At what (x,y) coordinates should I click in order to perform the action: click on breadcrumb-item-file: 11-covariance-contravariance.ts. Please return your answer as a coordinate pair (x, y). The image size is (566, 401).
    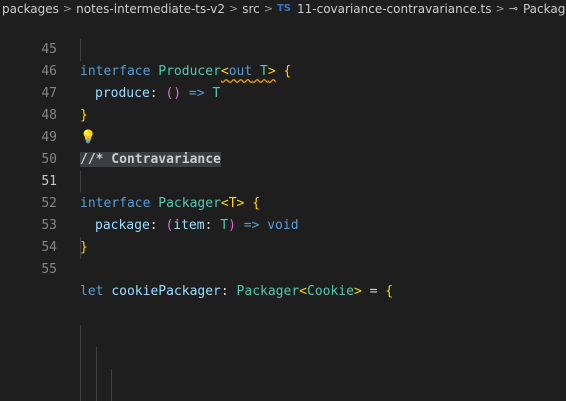
    Looking at the image, I should click on (394, 9).